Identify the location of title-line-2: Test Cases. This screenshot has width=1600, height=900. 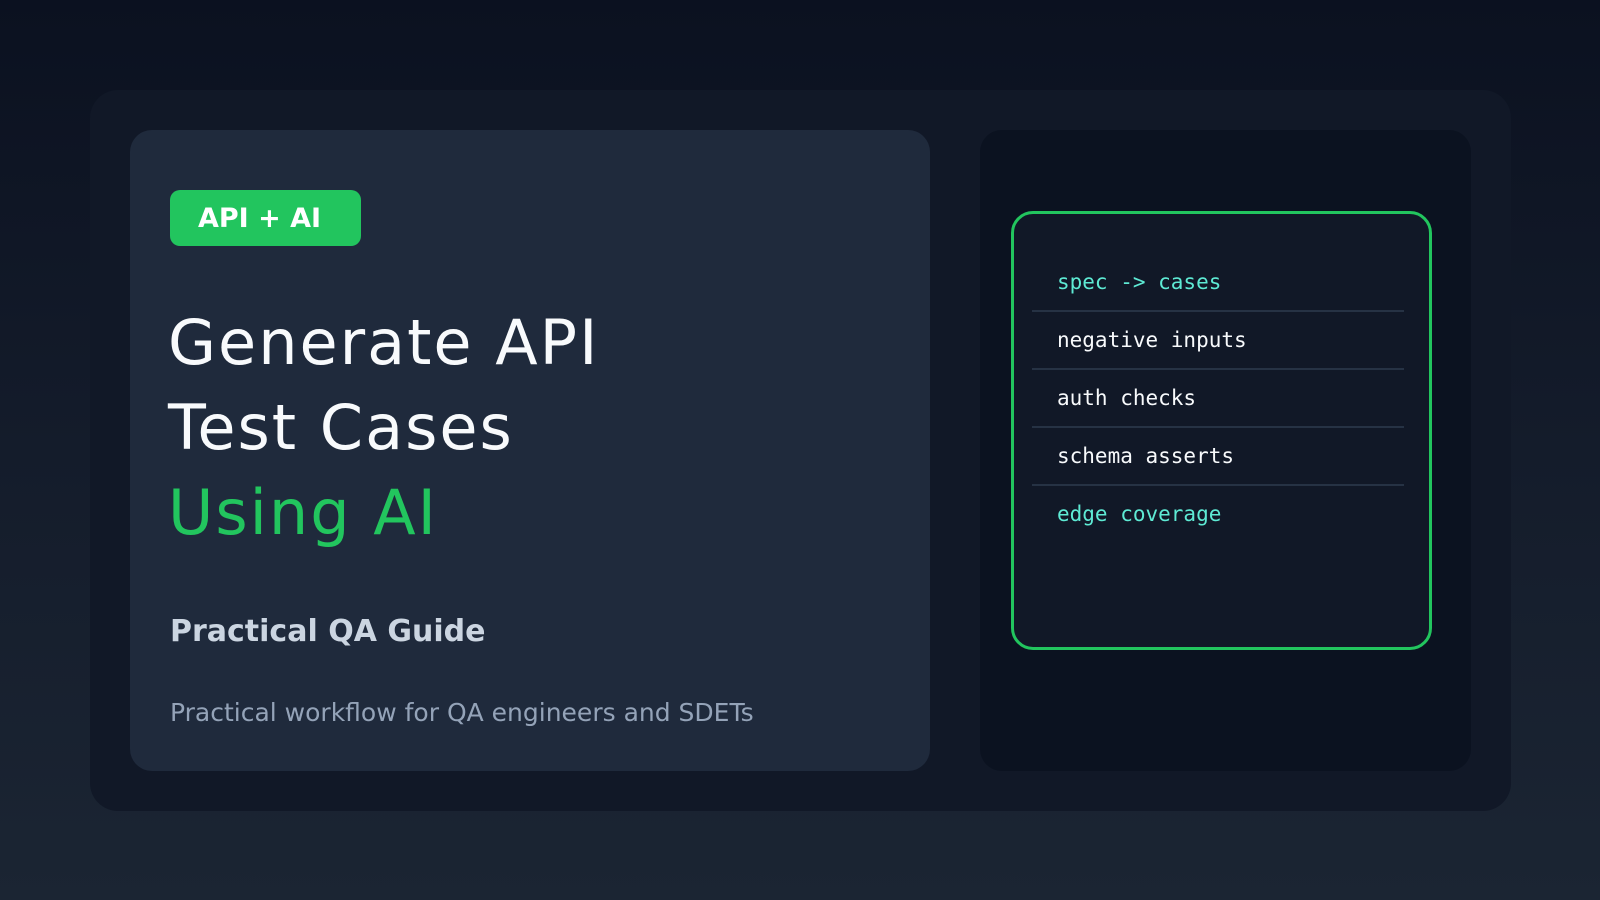
(341, 427).